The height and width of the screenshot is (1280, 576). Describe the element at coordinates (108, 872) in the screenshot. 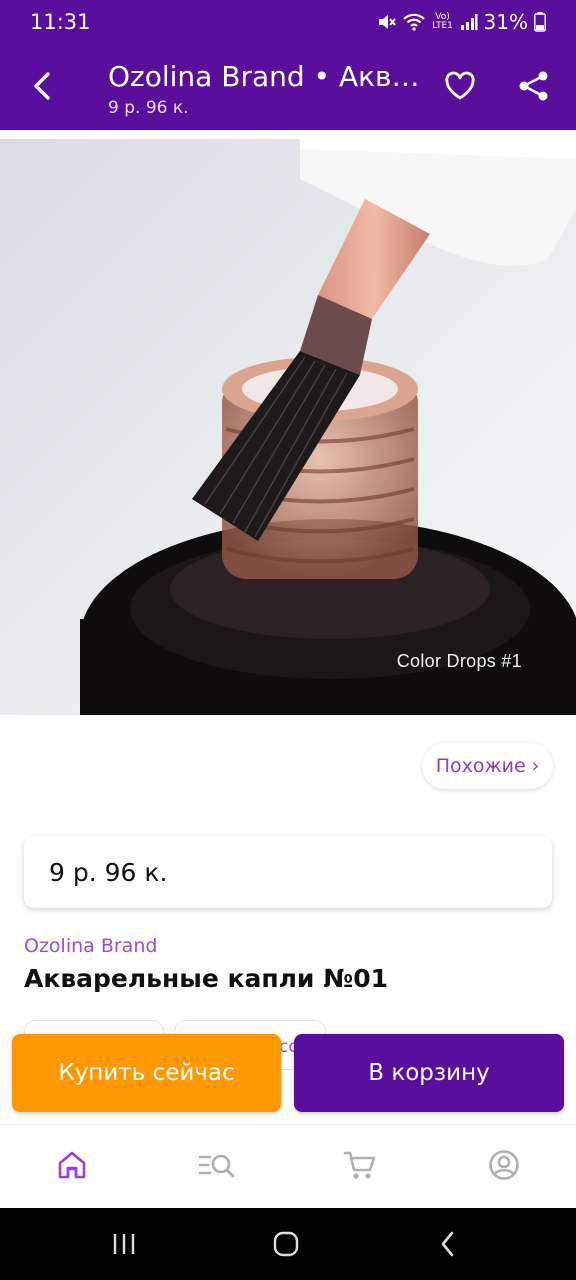

I see `product-price: 9 р. 96 к.` at that location.